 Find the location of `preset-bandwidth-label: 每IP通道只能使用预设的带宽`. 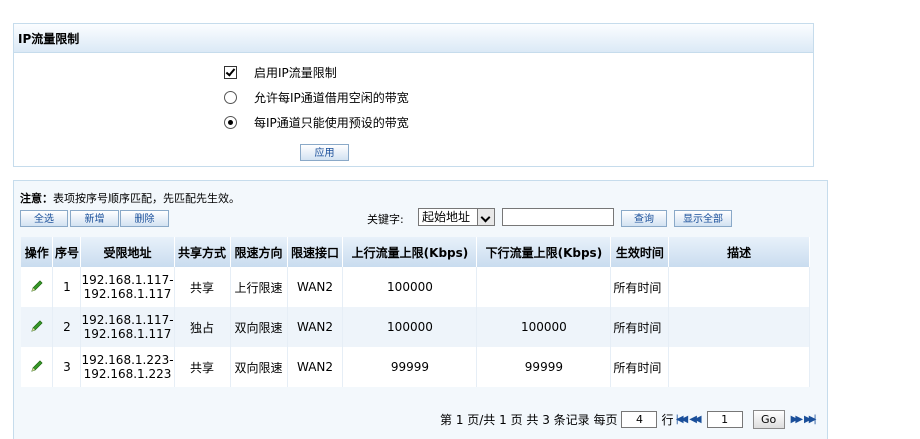

preset-bandwidth-label: 每IP通道只能使用预设的带宽 is located at coordinates (331, 122).